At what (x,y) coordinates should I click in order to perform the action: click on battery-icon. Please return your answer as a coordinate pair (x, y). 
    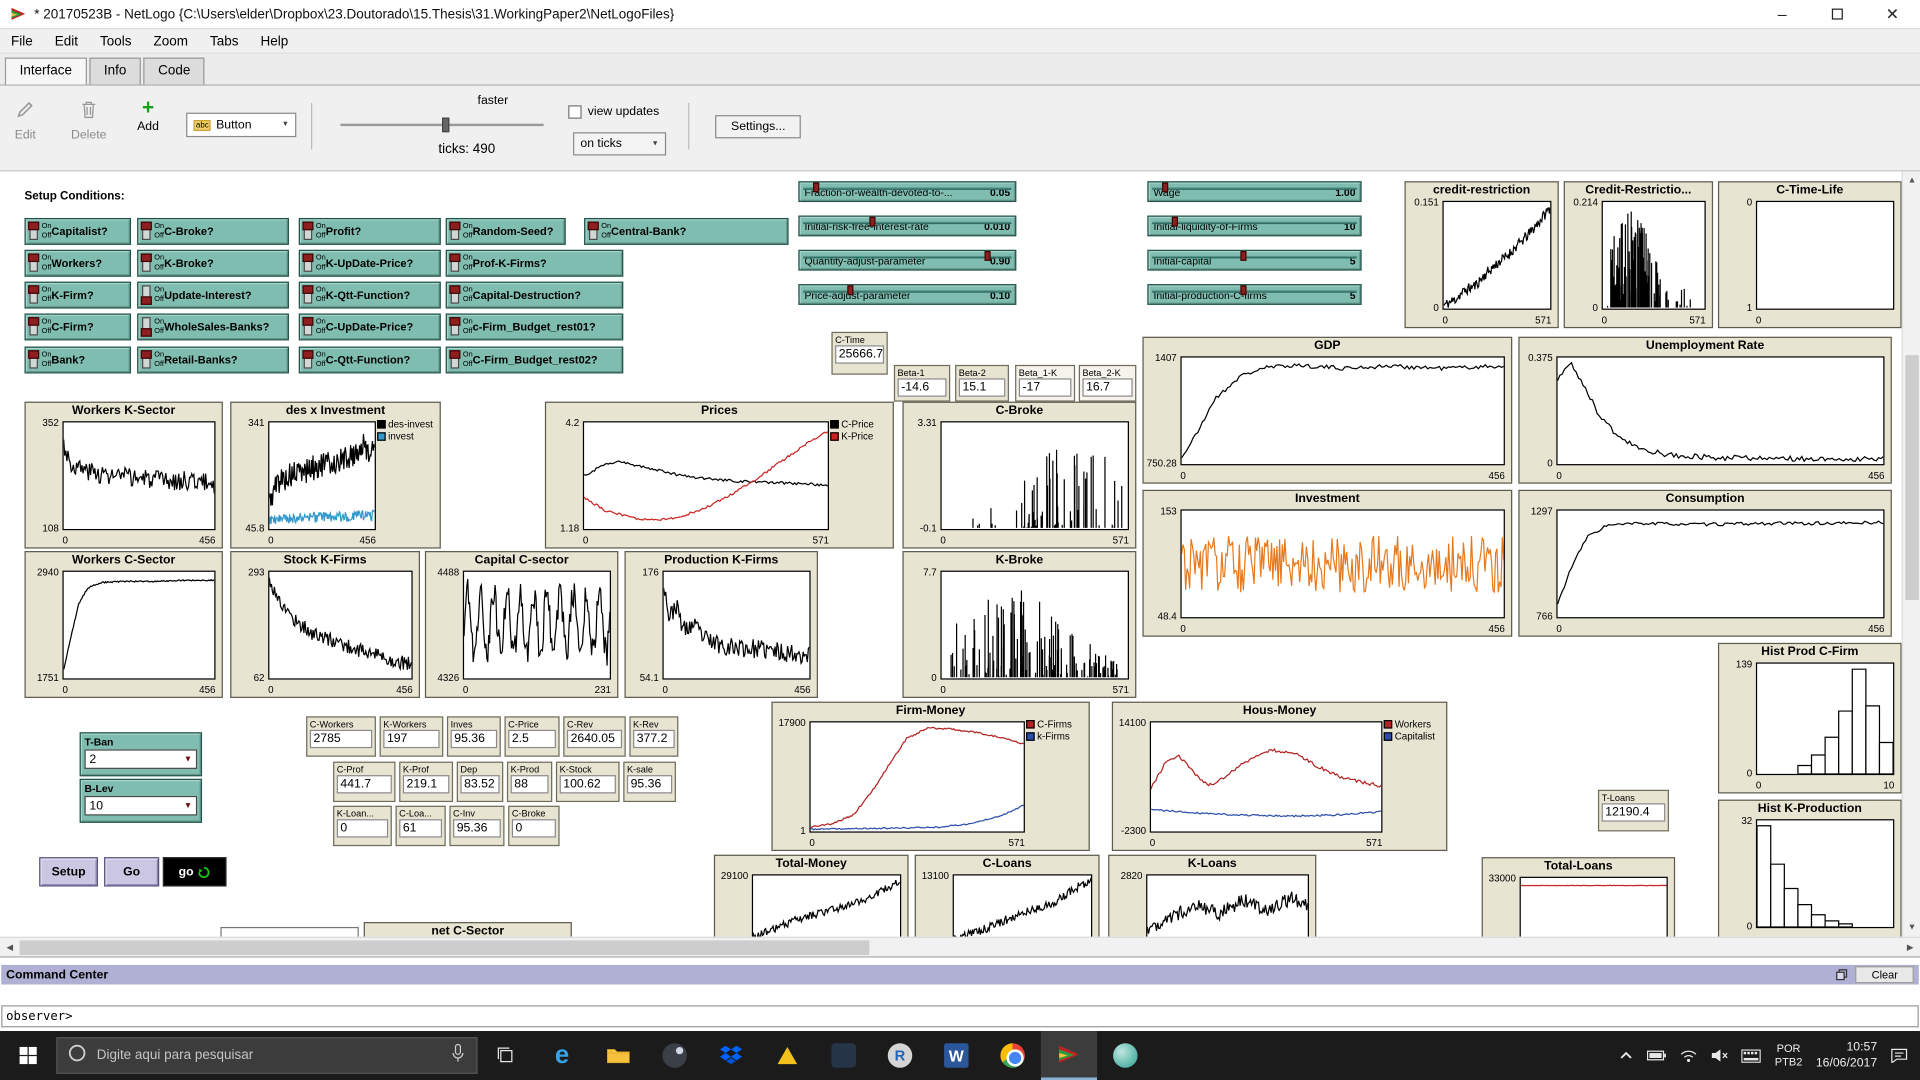
    Looking at the image, I should click on (1657, 1055).